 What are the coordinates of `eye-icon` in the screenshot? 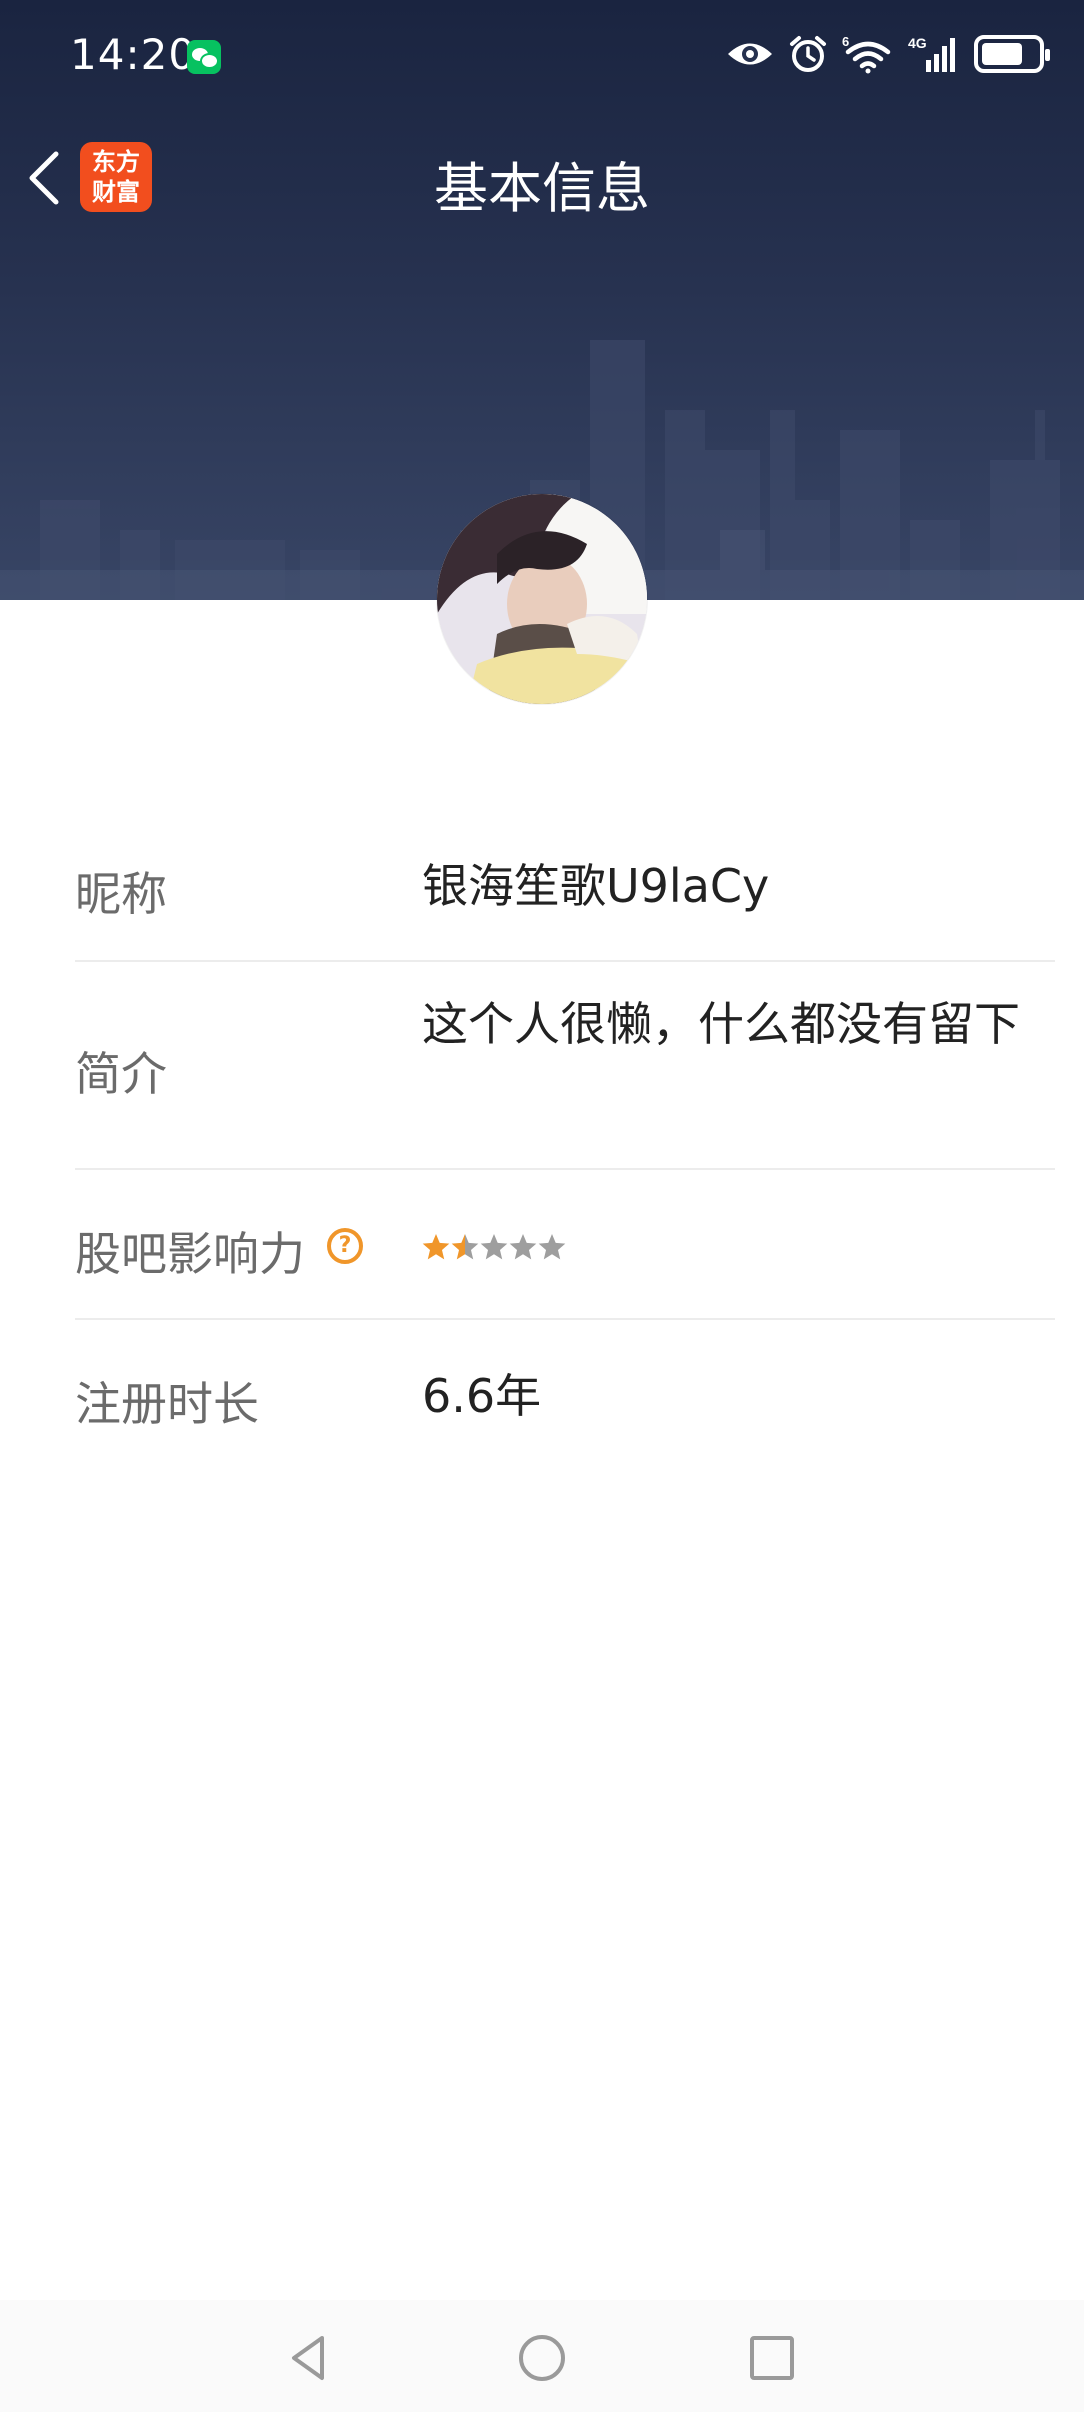 It's located at (750, 54).